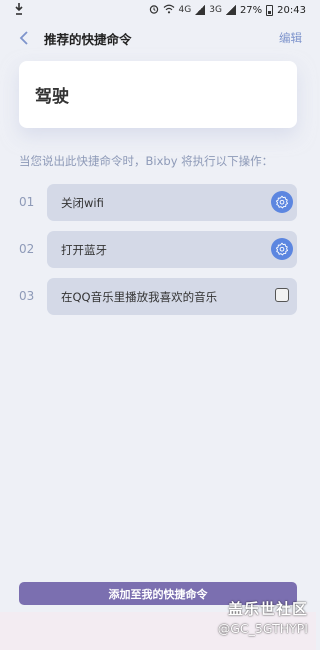 This screenshot has width=320, height=650. I want to click on action-label: 关闭wifi, so click(82, 202).